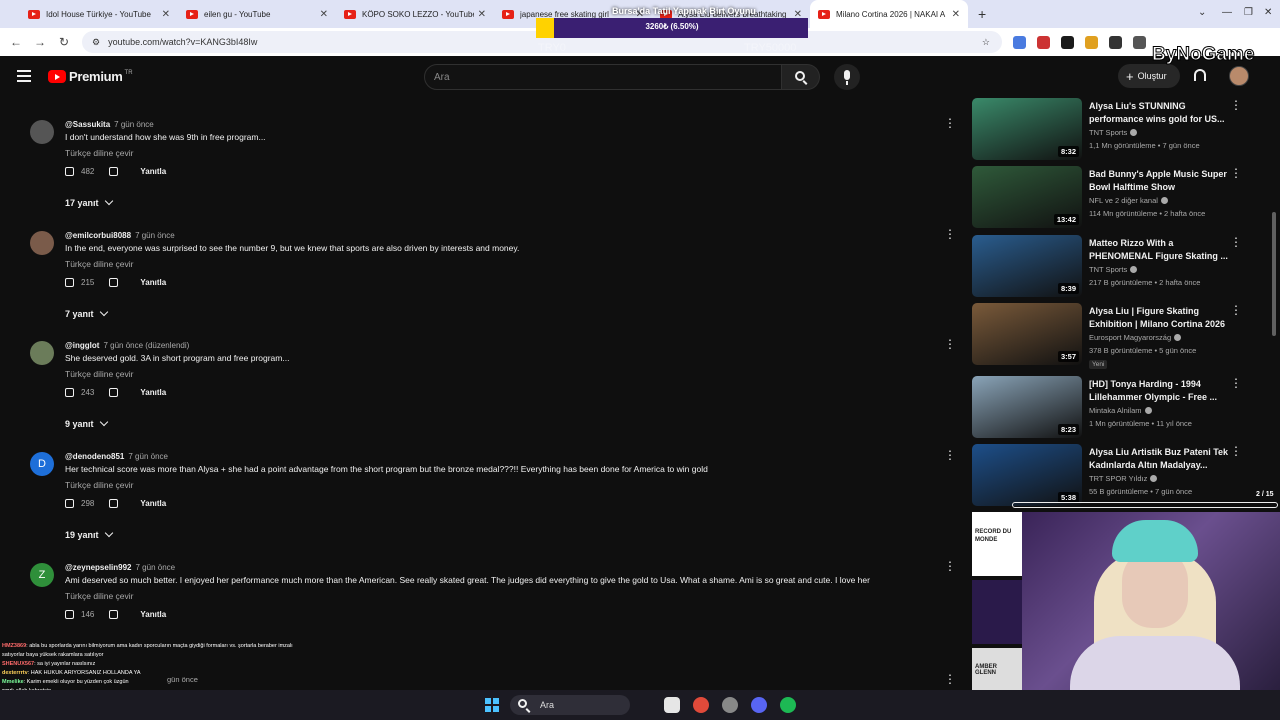  Describe the element at coordinates (98, 235) in the screenshot. I see `comment-author: @emilcorbui8088` at that location.